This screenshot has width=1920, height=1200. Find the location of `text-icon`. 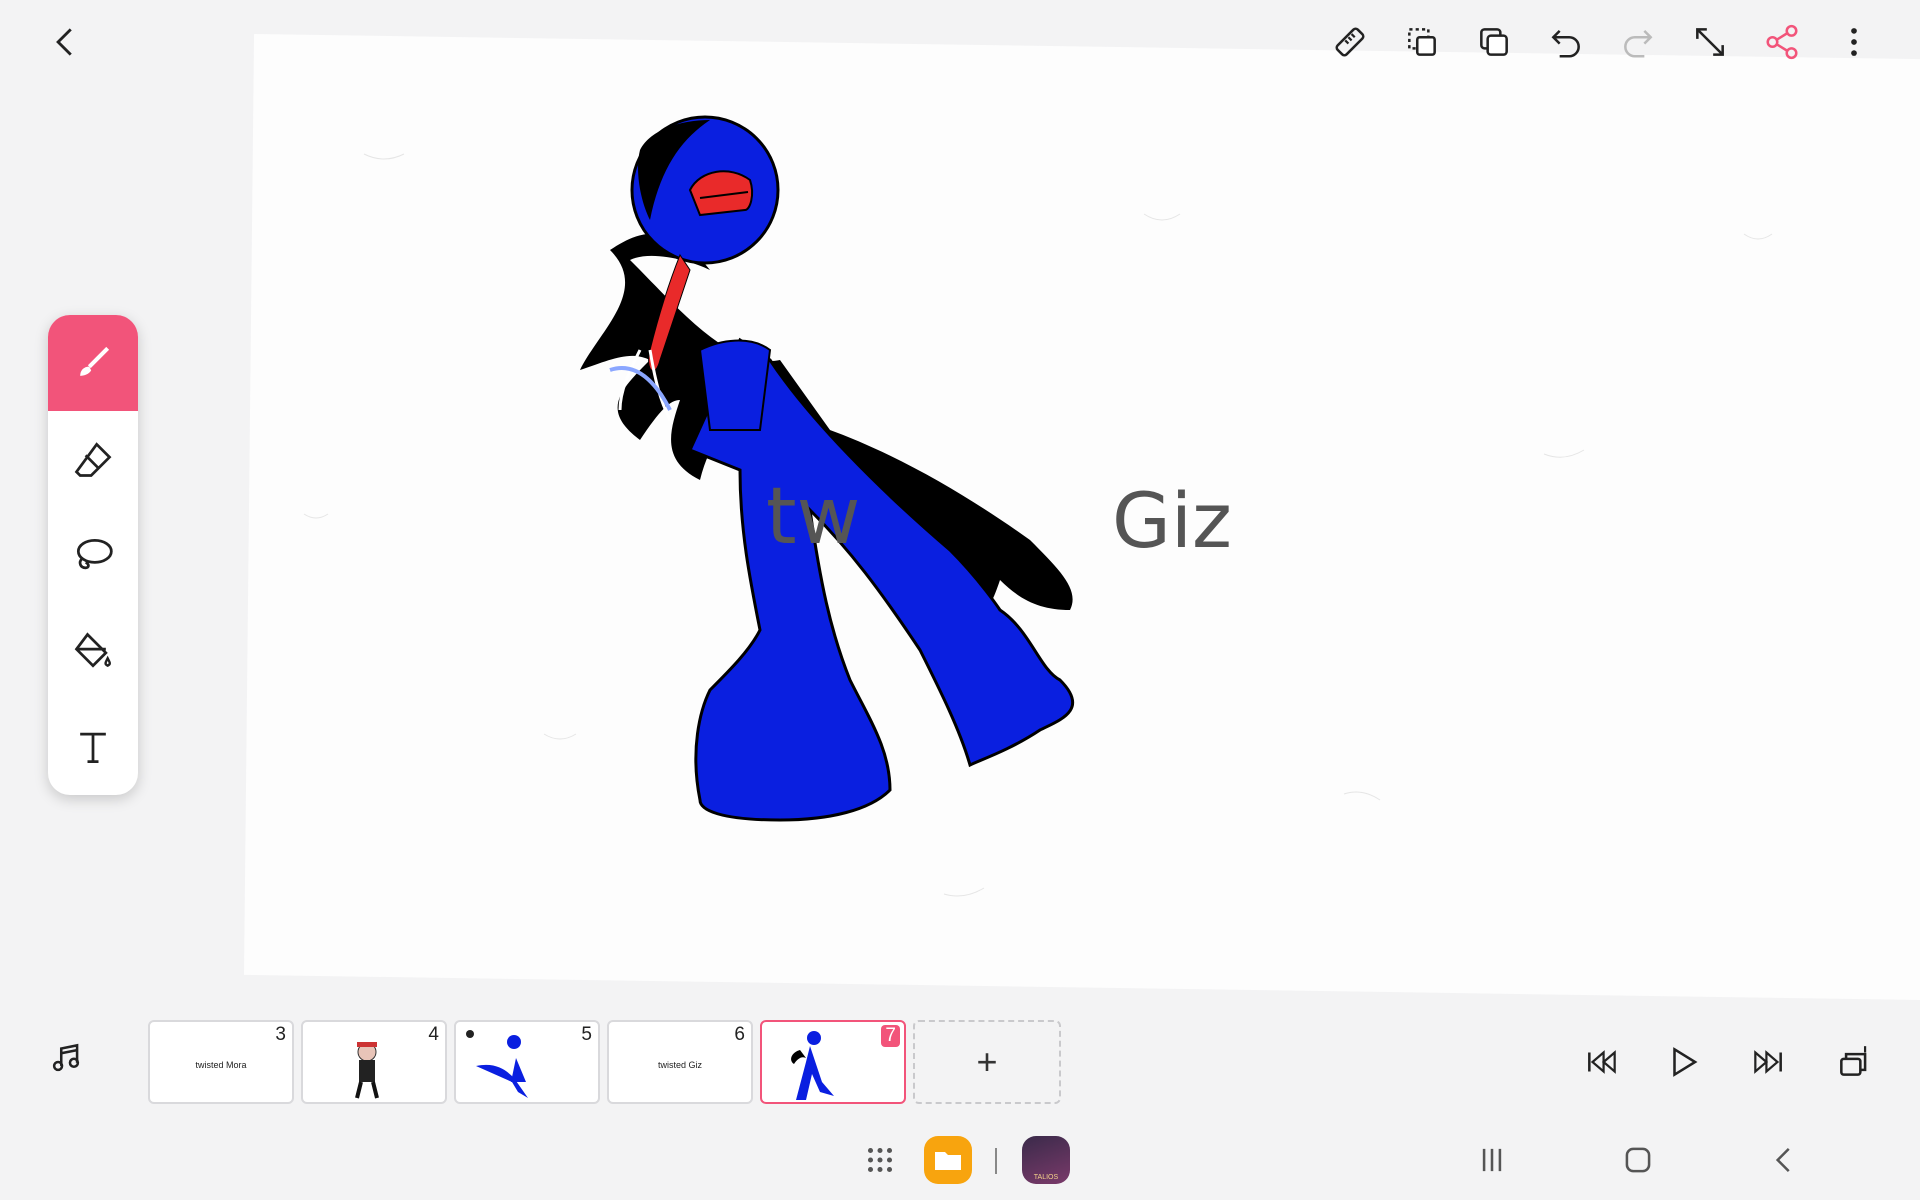

text-icon is located at coordinates (93, 748).